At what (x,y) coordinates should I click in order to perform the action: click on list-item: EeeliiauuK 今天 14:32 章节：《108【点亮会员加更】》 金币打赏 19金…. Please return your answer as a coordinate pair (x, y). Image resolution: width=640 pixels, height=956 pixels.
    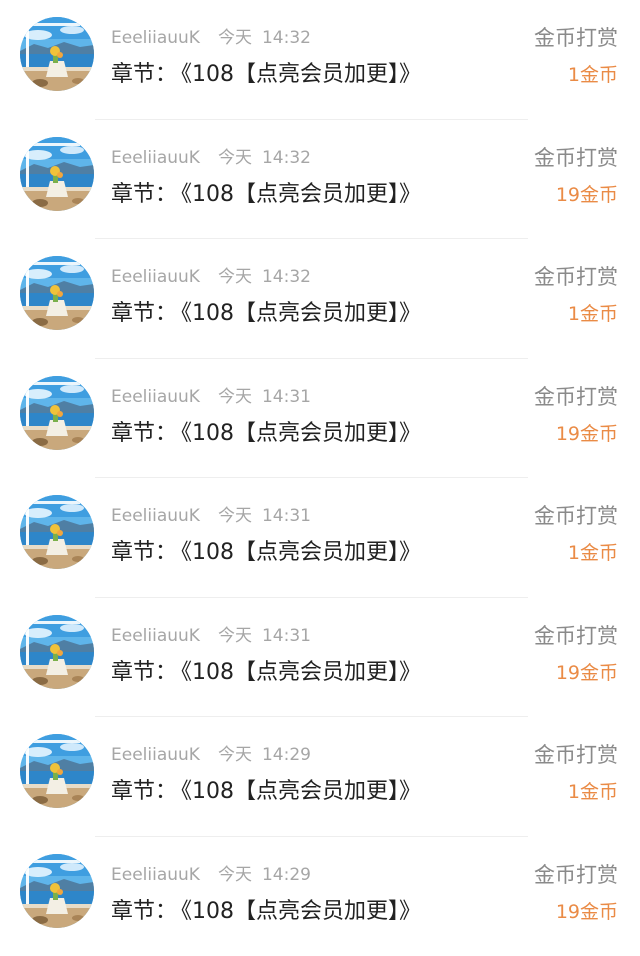
    Looking at the image, I should click on (320, 180).